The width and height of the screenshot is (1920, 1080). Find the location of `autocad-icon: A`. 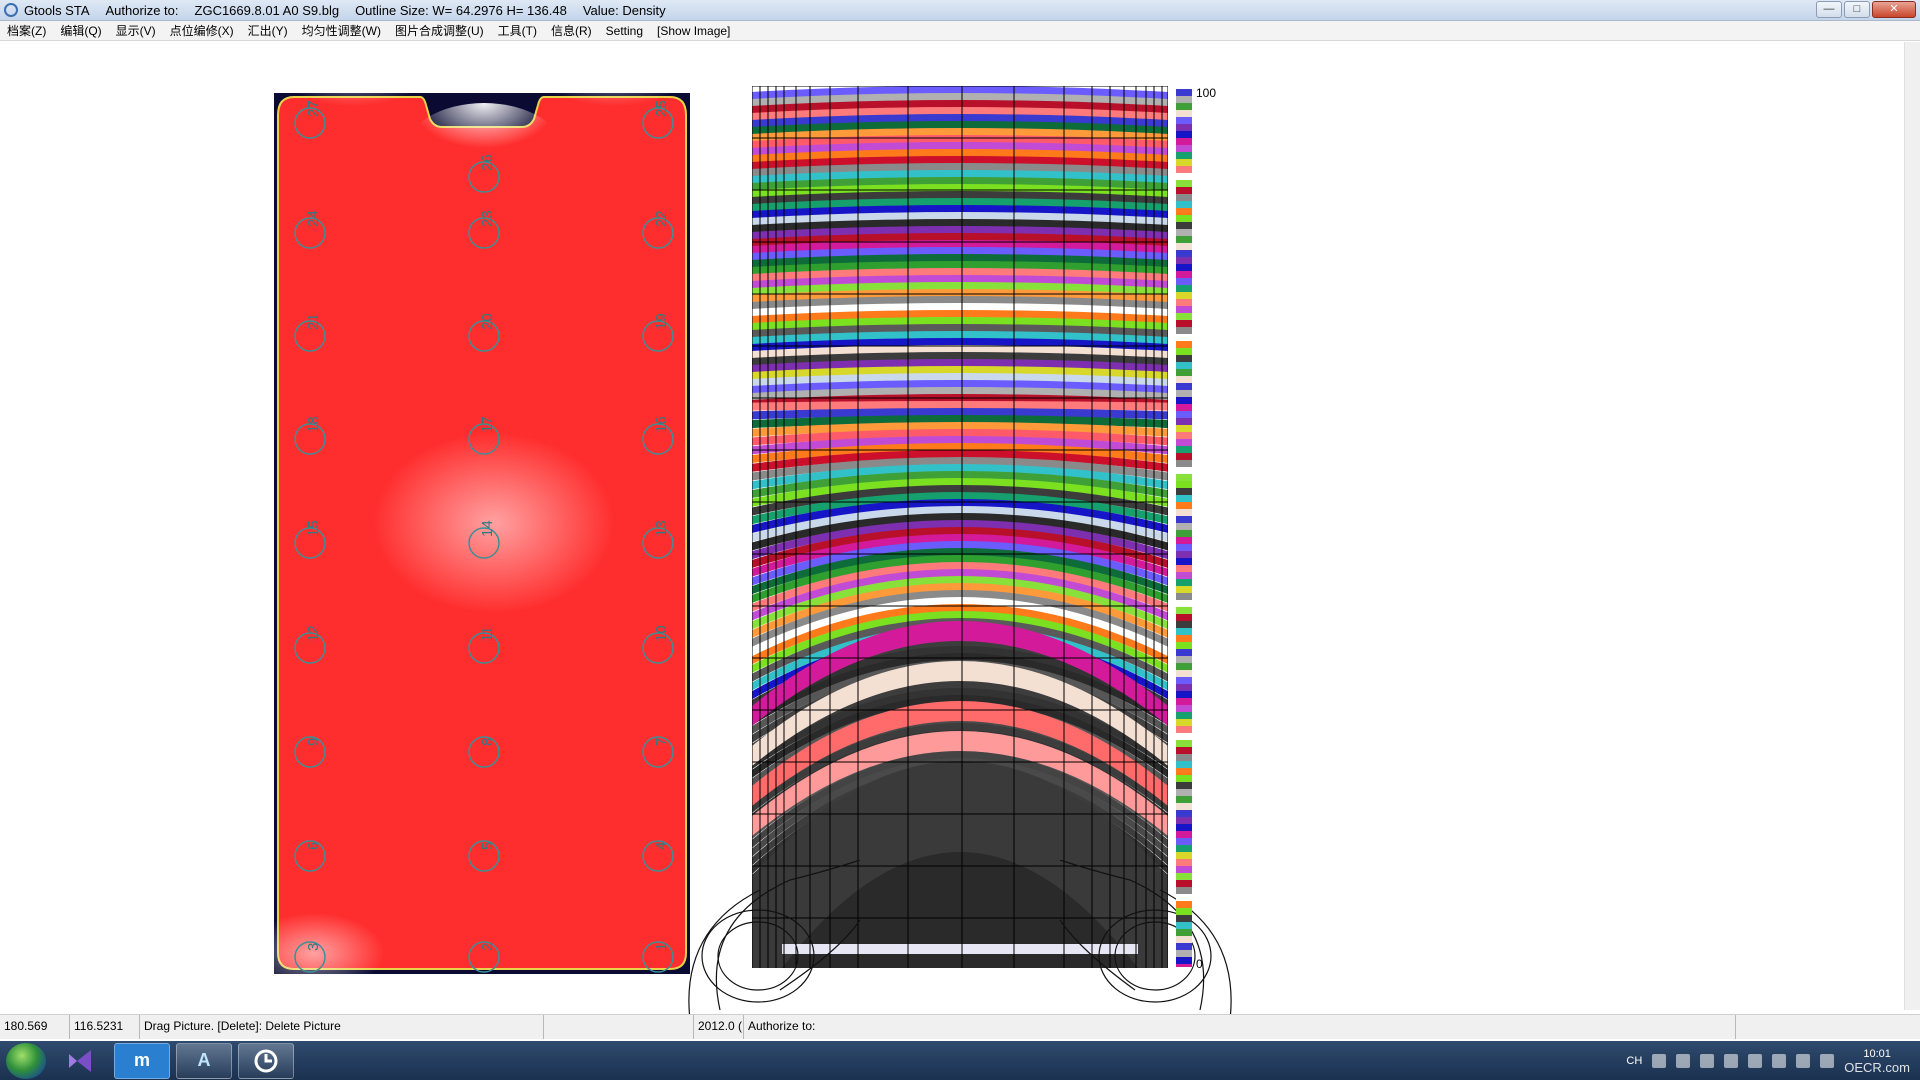

autocad-icon: A is located at coordinates (204, 1060).